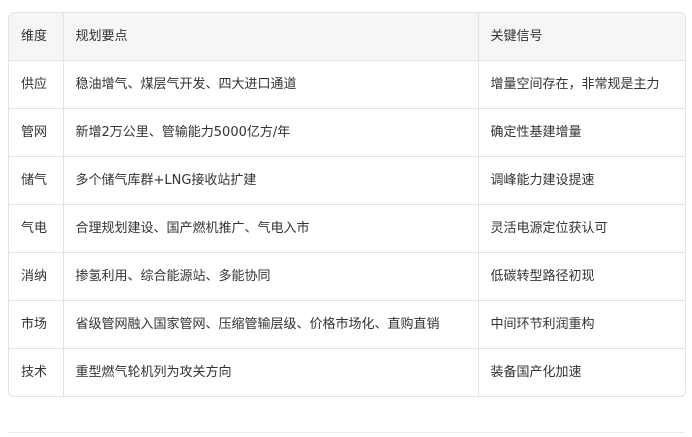 The image size is (692, 437). Describe the element at coordinates (36, 372) in the screenshot. I see `cell-dimension: 技术` at that location.